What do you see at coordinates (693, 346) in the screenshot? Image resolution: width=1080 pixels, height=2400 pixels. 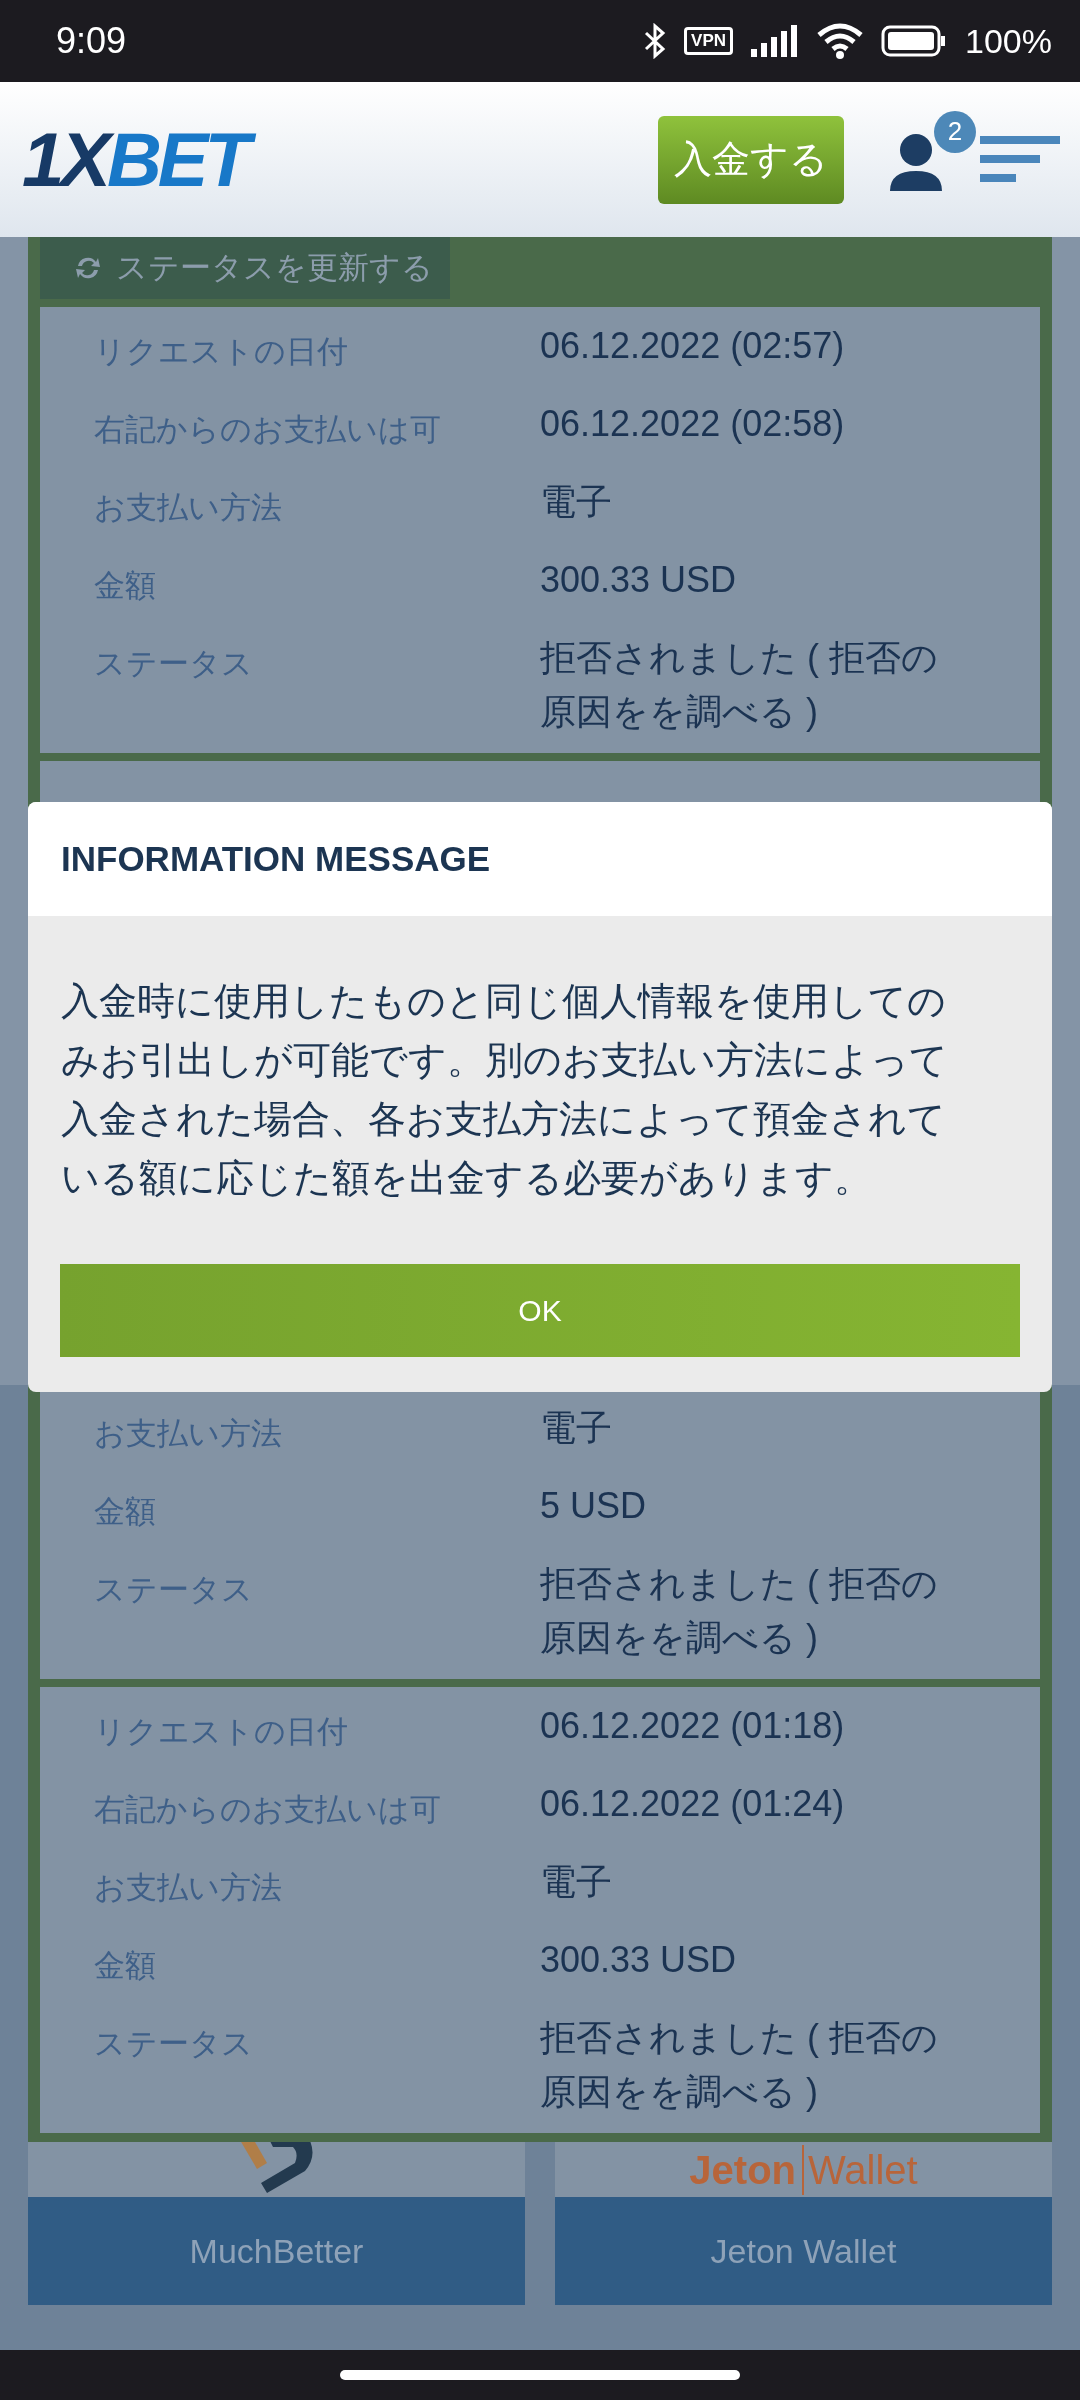 I see `field-value: 06.12.2022 (02:57)` at bounding box center [693, 346].